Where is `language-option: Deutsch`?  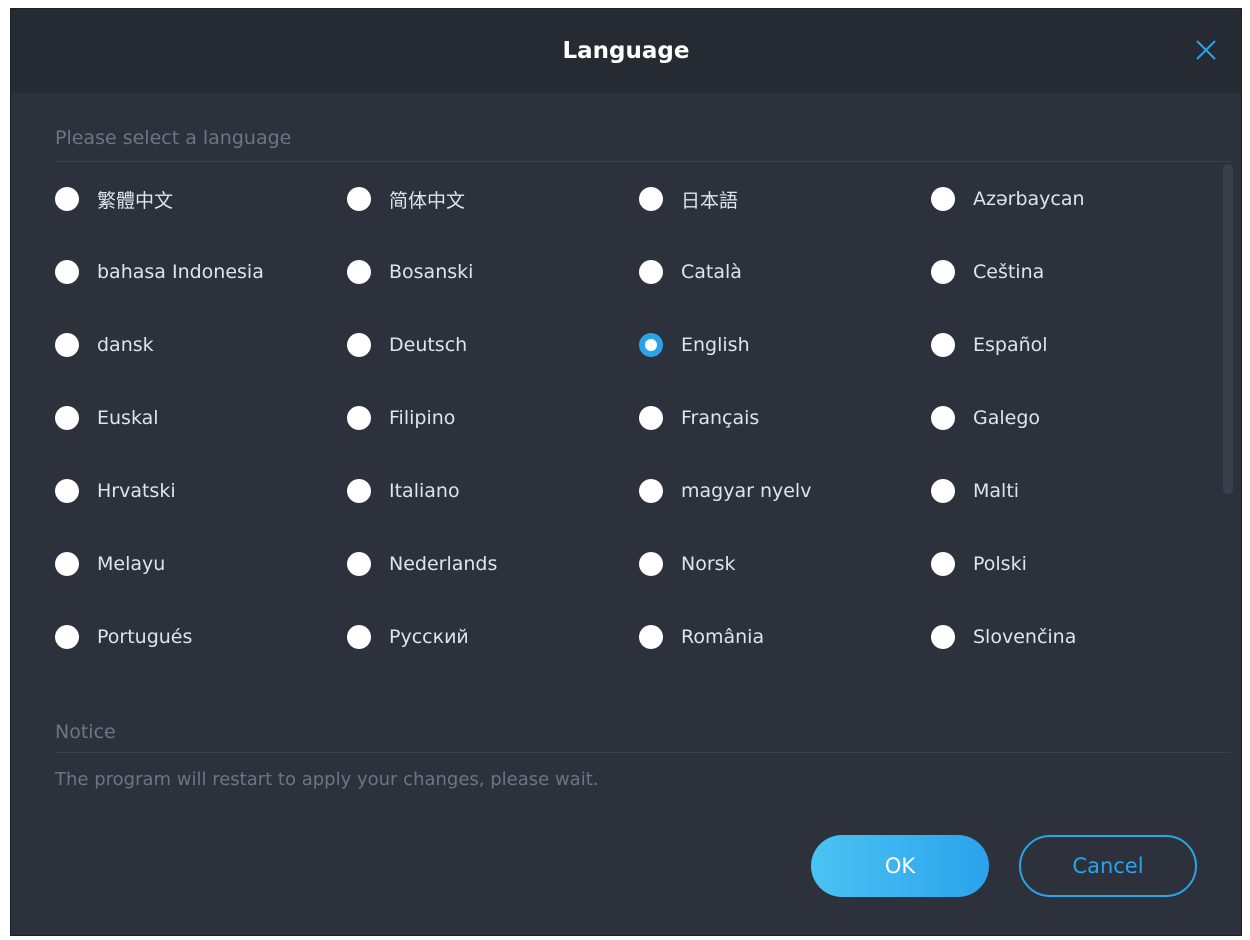 language-option: Deutsch is located at coordinates (407, 345).